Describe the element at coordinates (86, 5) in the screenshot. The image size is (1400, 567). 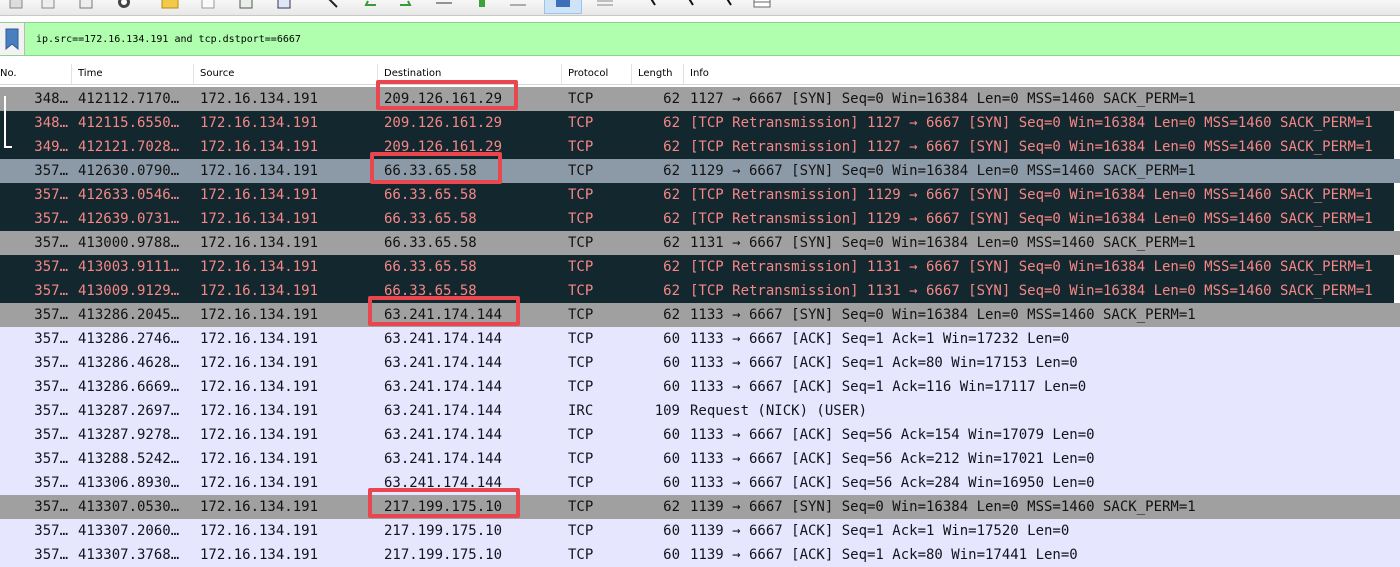
I see `close-file-icon` at that location.